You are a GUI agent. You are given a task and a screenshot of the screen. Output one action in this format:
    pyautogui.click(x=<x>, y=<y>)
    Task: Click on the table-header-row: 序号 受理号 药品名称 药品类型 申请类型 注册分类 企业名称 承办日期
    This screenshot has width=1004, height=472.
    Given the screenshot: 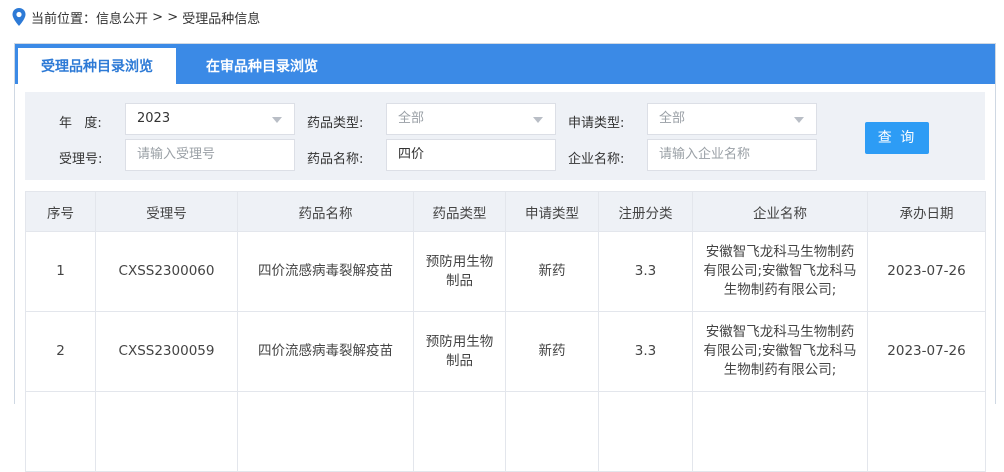 What is the action you would take?
    pyautogui.click(x=505, y=211)
    